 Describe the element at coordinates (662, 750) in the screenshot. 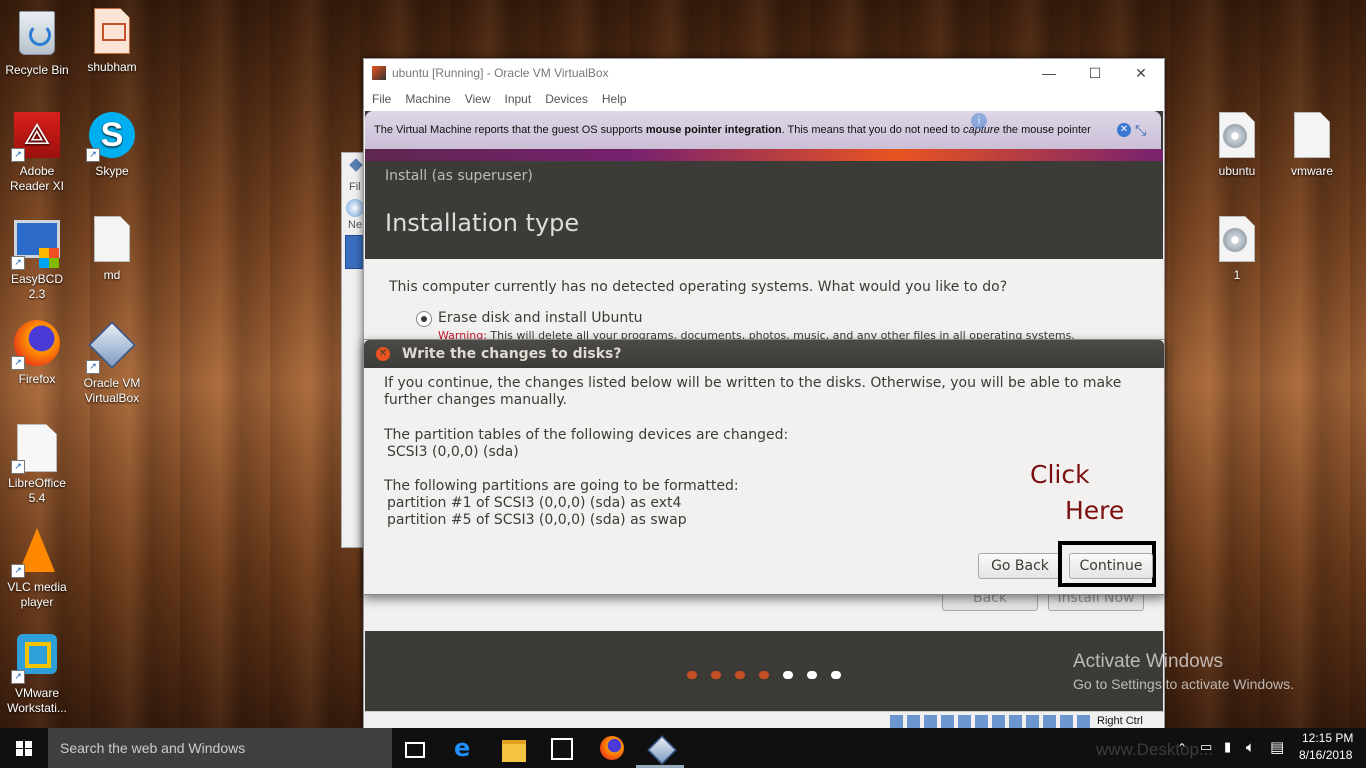

I see `virtualbox-taskbar-icon` at that location.